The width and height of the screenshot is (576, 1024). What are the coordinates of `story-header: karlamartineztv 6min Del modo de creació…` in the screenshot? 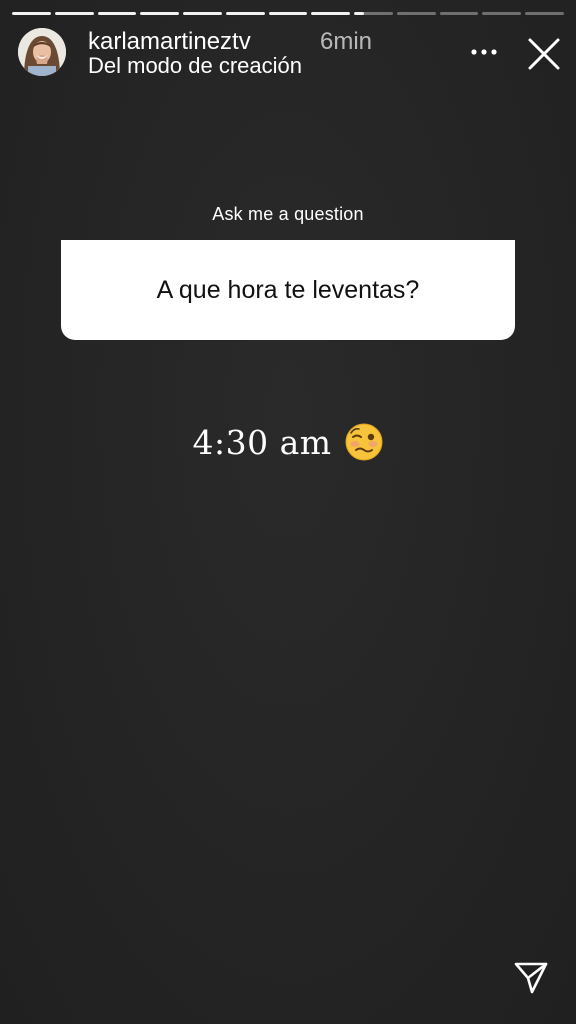 It's located at (291, 53).